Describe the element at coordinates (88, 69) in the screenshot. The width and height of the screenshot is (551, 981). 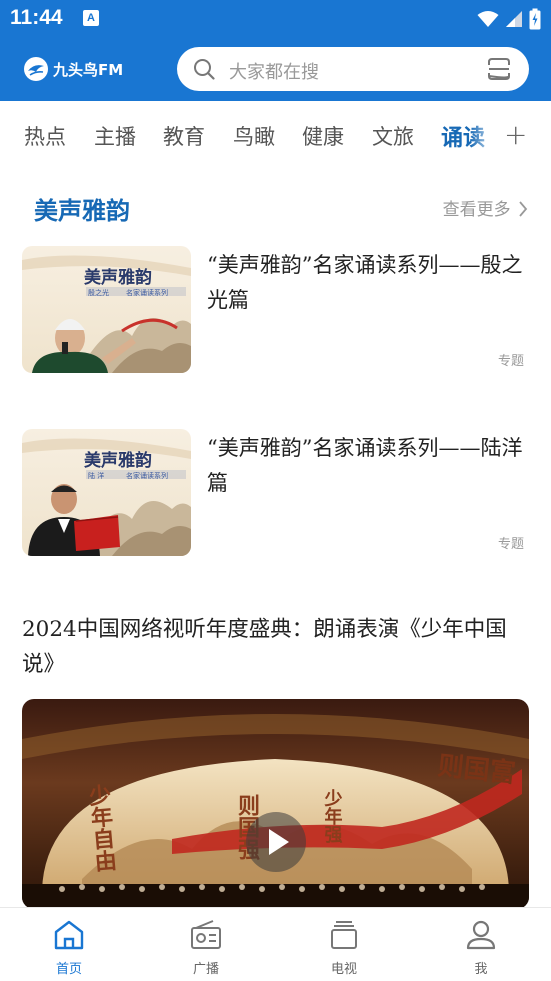
I see `logo-text: 九头鸟FM` at that location.